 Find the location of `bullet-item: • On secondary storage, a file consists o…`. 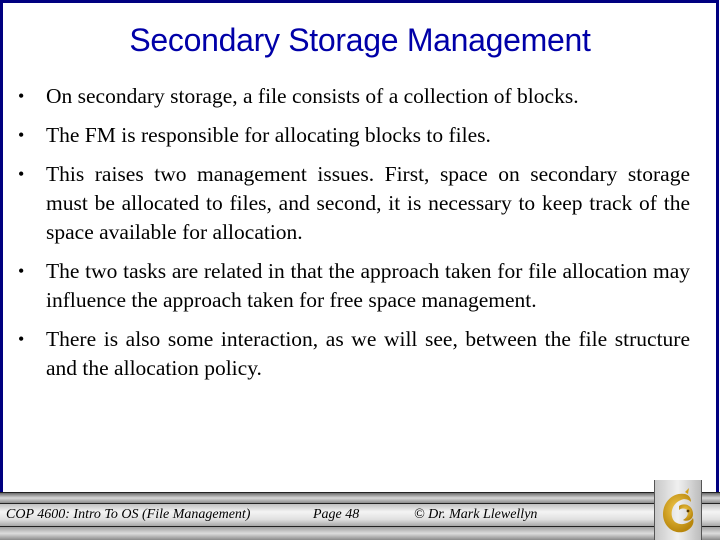

bullet-item: • On secondary storage, a file consists o… is located at coordinates (354, 96).